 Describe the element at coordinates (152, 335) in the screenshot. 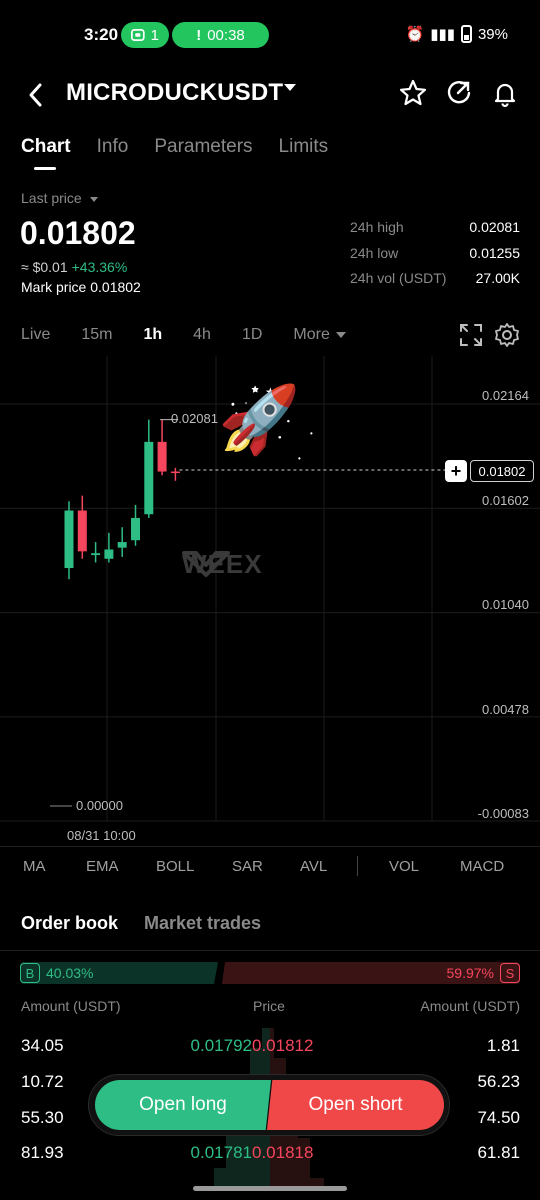

I see `interval-1h: 1h` at that location.